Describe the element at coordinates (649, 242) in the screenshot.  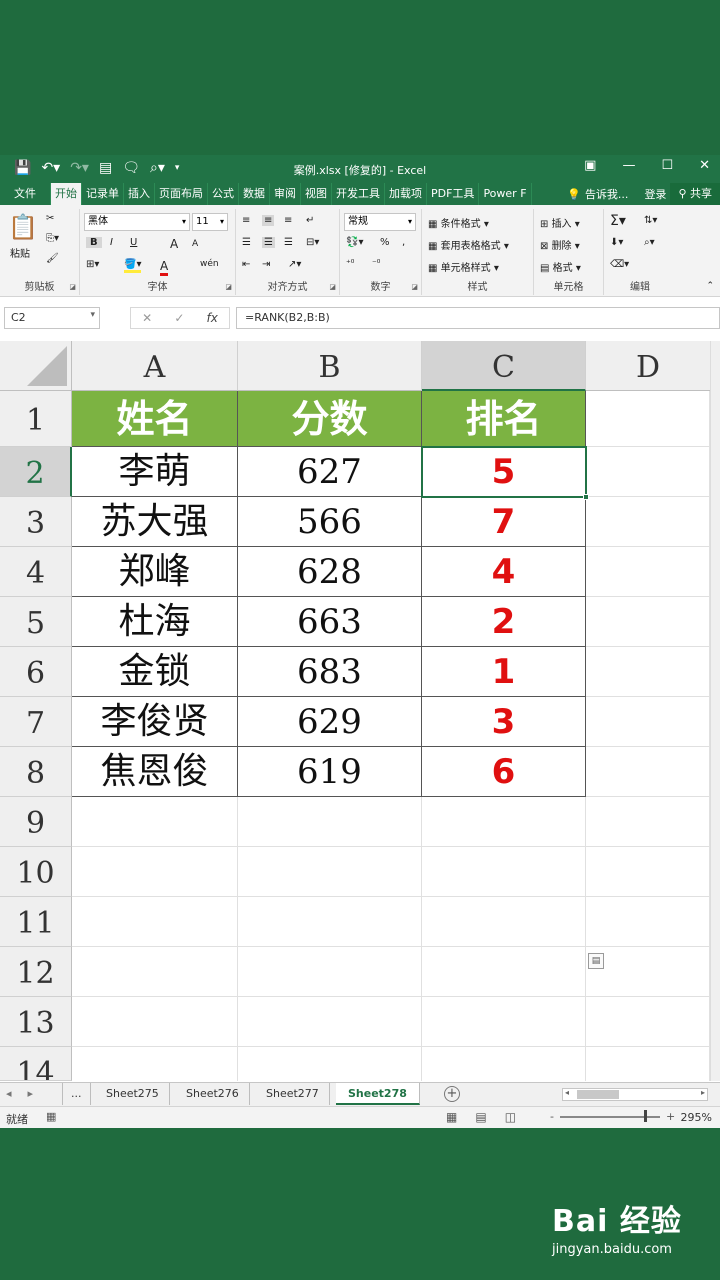
I see `find-icon: ⌕▾` at that location.